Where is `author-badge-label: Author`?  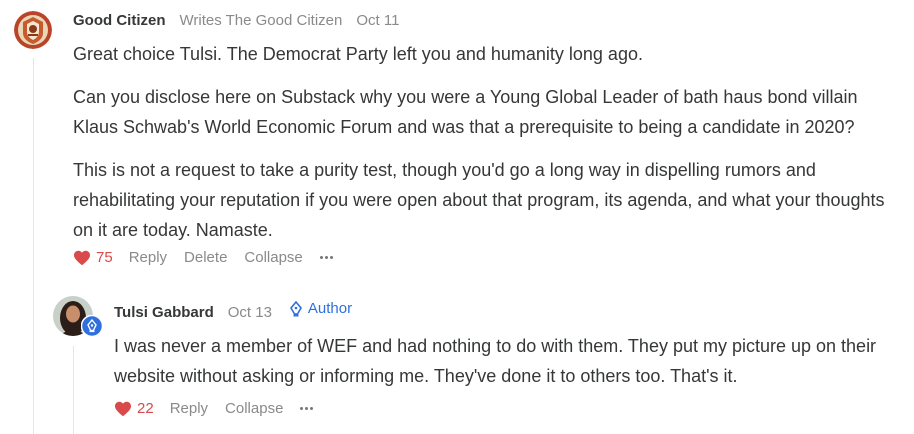
author-badge-label: Author is located at coordinates (330, 308).